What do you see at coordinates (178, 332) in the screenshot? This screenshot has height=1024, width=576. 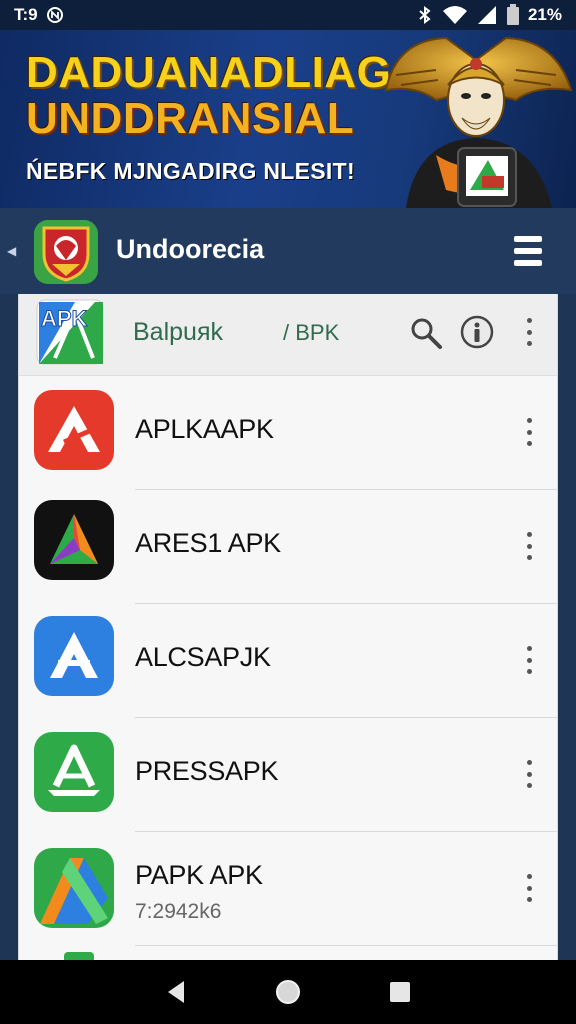 I see `toolbar-title: Balpuяk` at bounding box center [178, 332].